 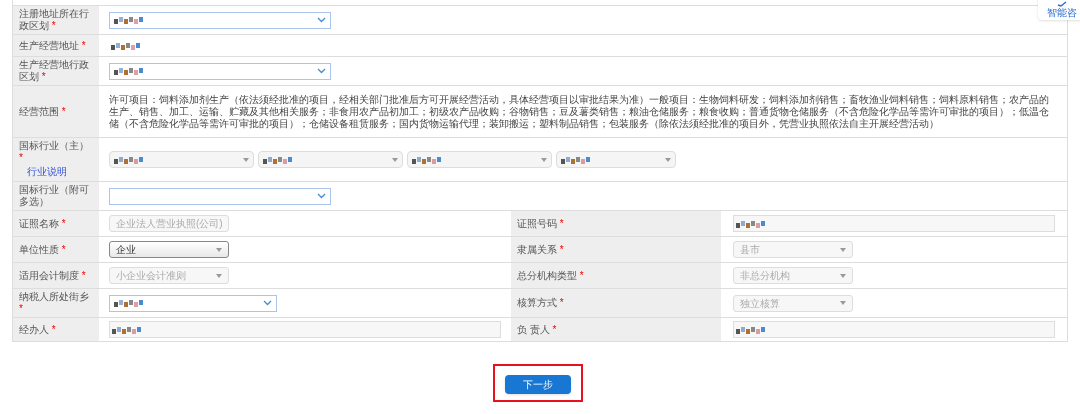 What do you see at coordinates (169, 249) in the screenshot?
I see `select-field: 企业` at bounding box center [169, 249].